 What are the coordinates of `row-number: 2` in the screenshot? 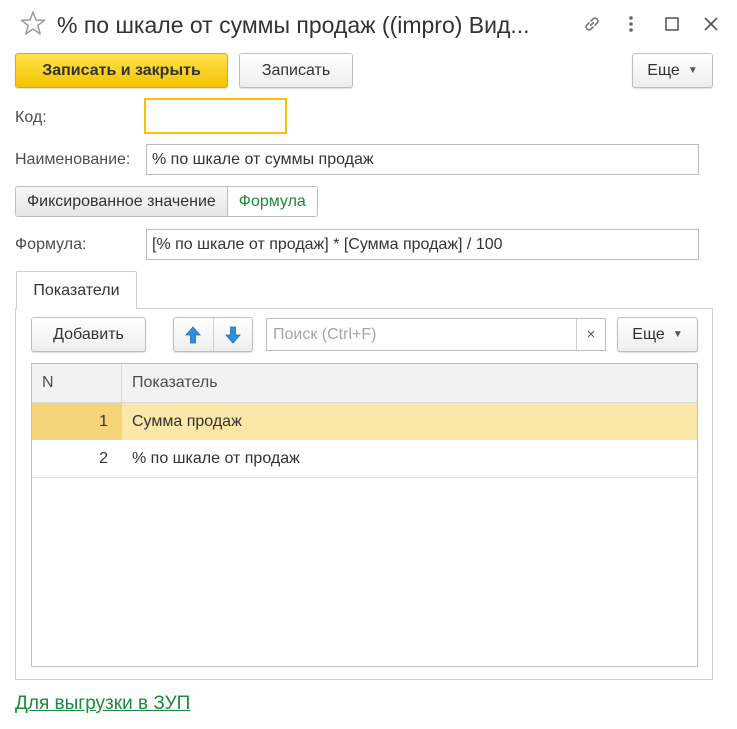 It's located at (103, 458).